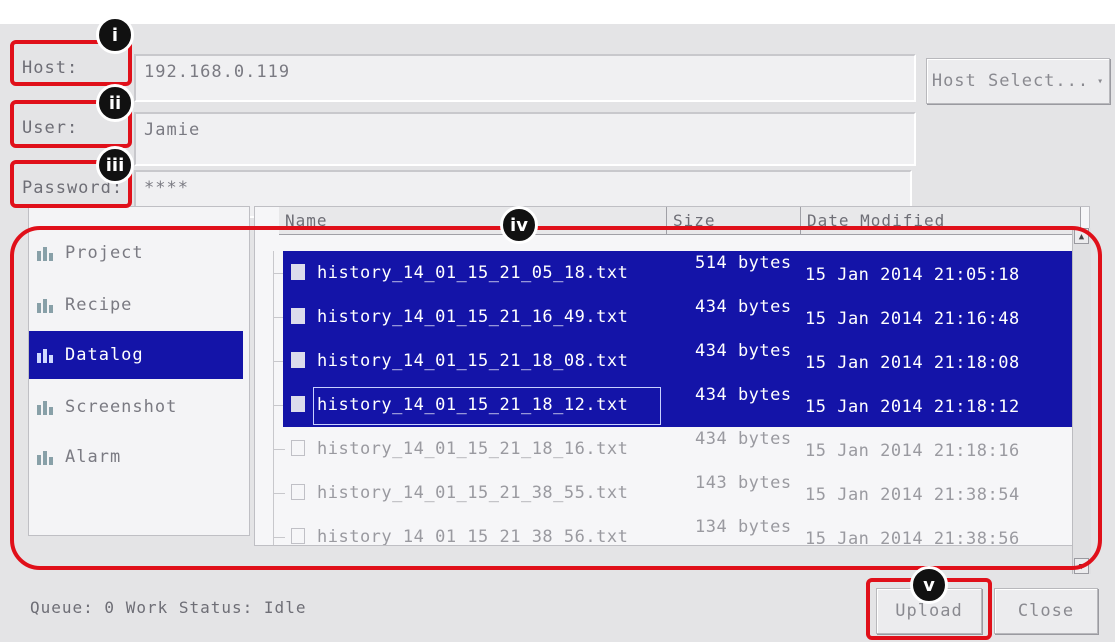 The height and width of the screenshot is (642, 1115). I want to click on annotation-badge: i, so click(115, 35).